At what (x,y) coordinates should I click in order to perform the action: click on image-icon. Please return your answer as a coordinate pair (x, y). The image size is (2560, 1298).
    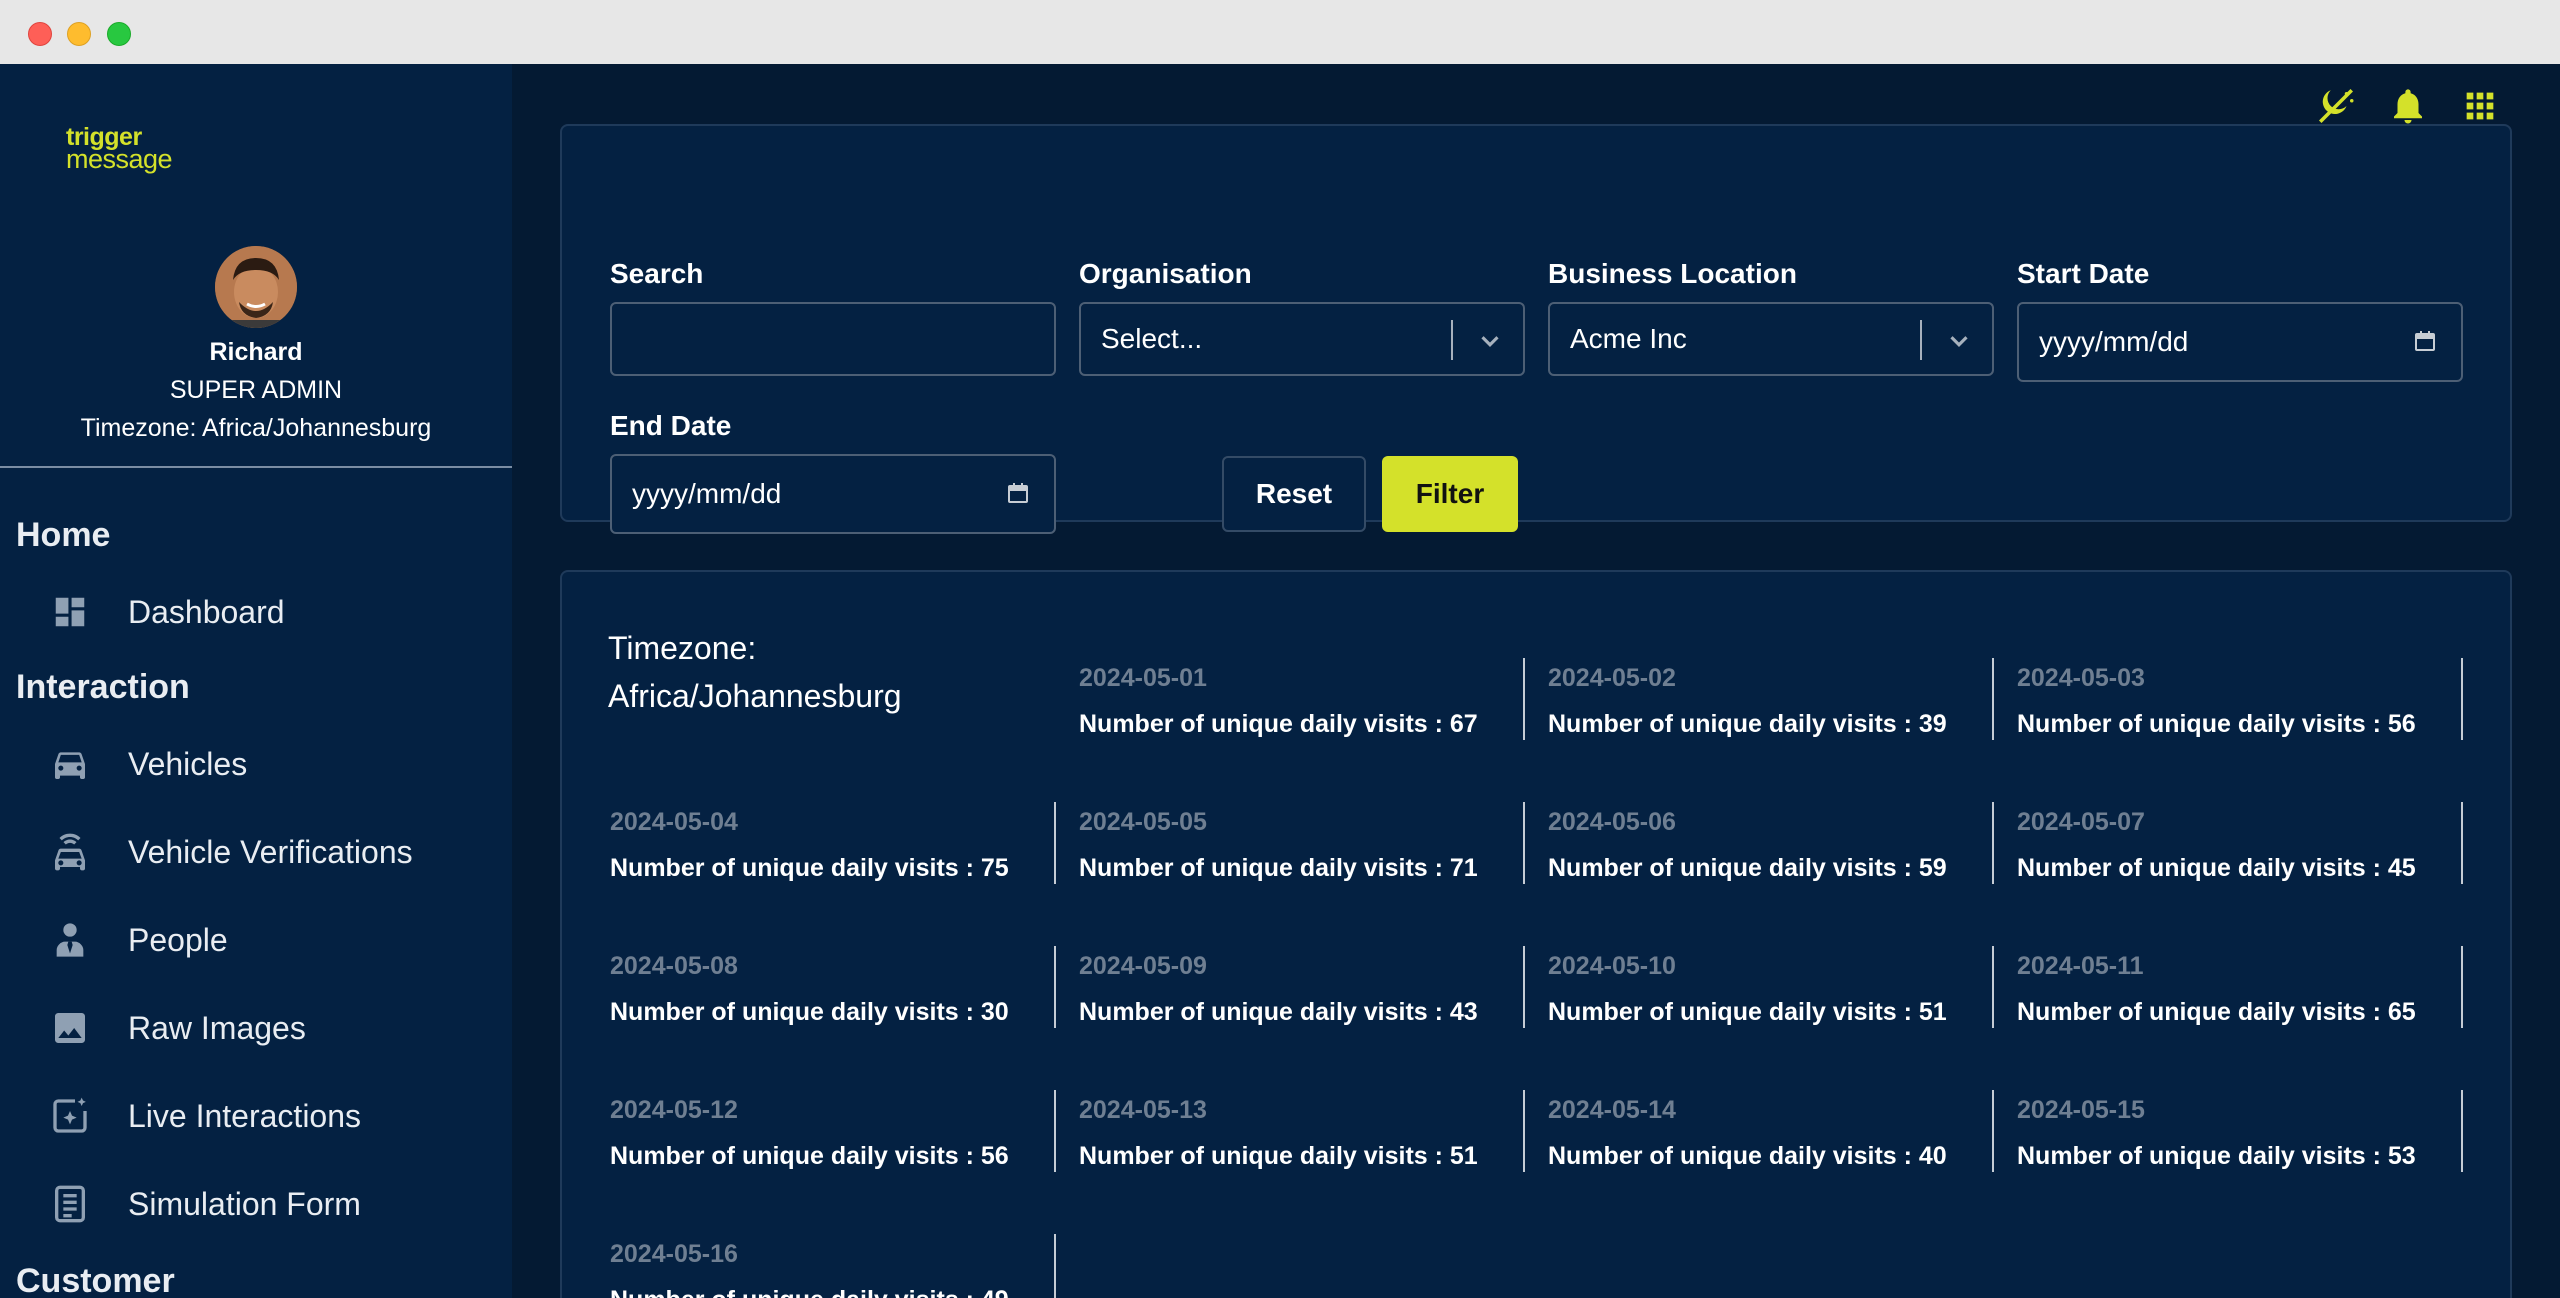
    Looking at the image, I should click on (70, 1028).